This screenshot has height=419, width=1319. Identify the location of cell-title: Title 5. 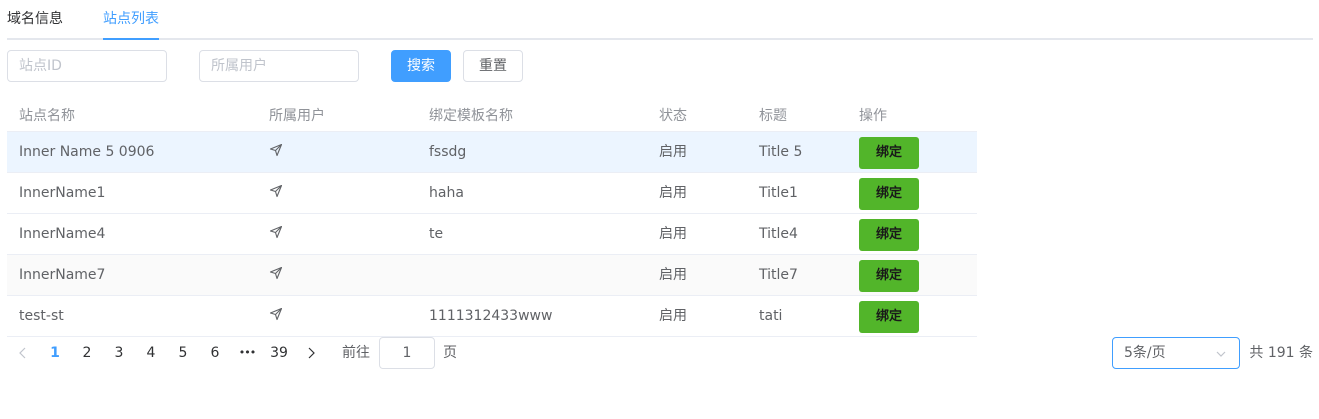
(781, 152).